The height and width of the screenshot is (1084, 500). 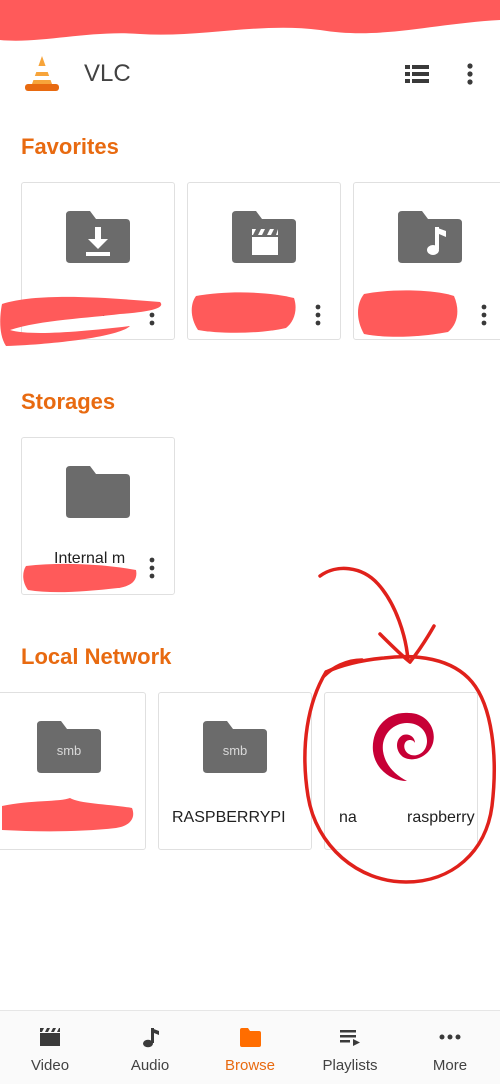 What do you see at coordinates (403, 746) in the screenshot?
I see `debian-icon` at bounding box center [403, 746].